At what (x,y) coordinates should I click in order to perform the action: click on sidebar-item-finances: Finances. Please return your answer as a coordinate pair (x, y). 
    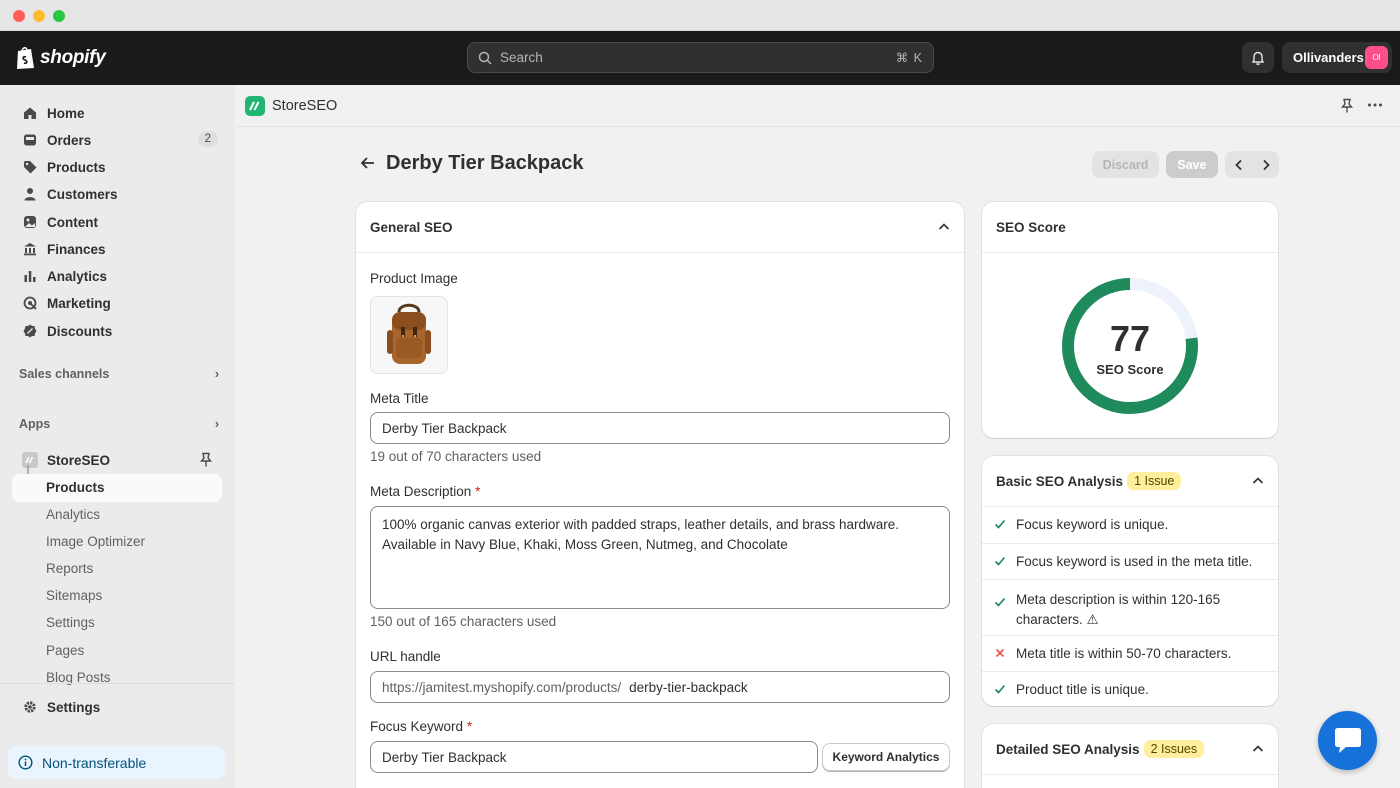
    Looking at the image, I should click on (117, 249).